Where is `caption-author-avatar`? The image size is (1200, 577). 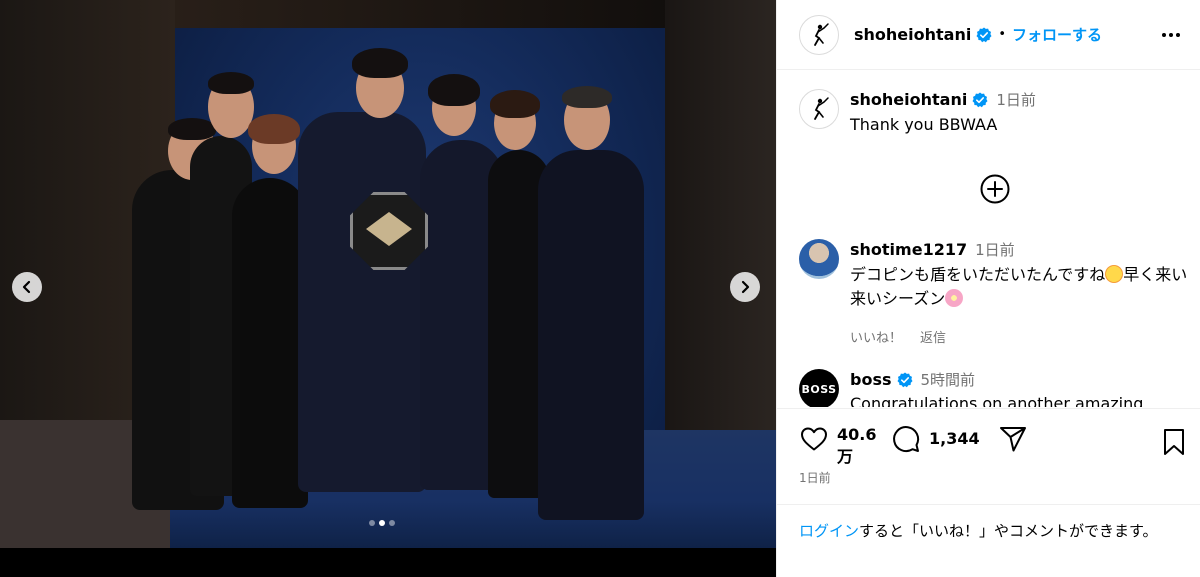 caption-author-avatar is located at coordinates (819, 109).